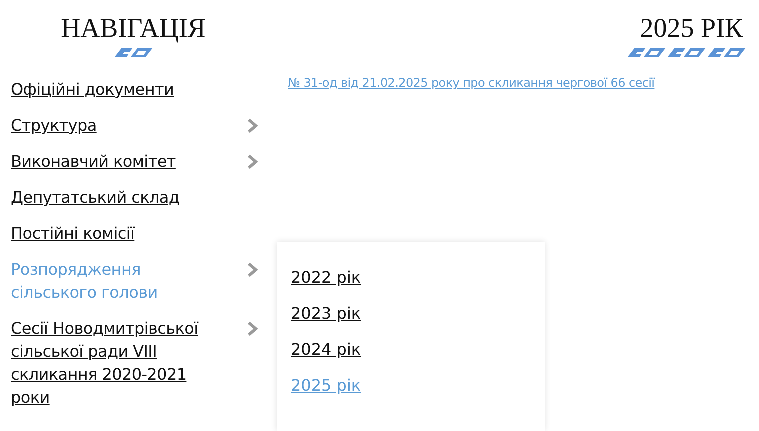  What do you see at coordinates (326, 277) in the screenshot?
I see `submenu-link: 2022 рік` at bounding box center [326, 277].